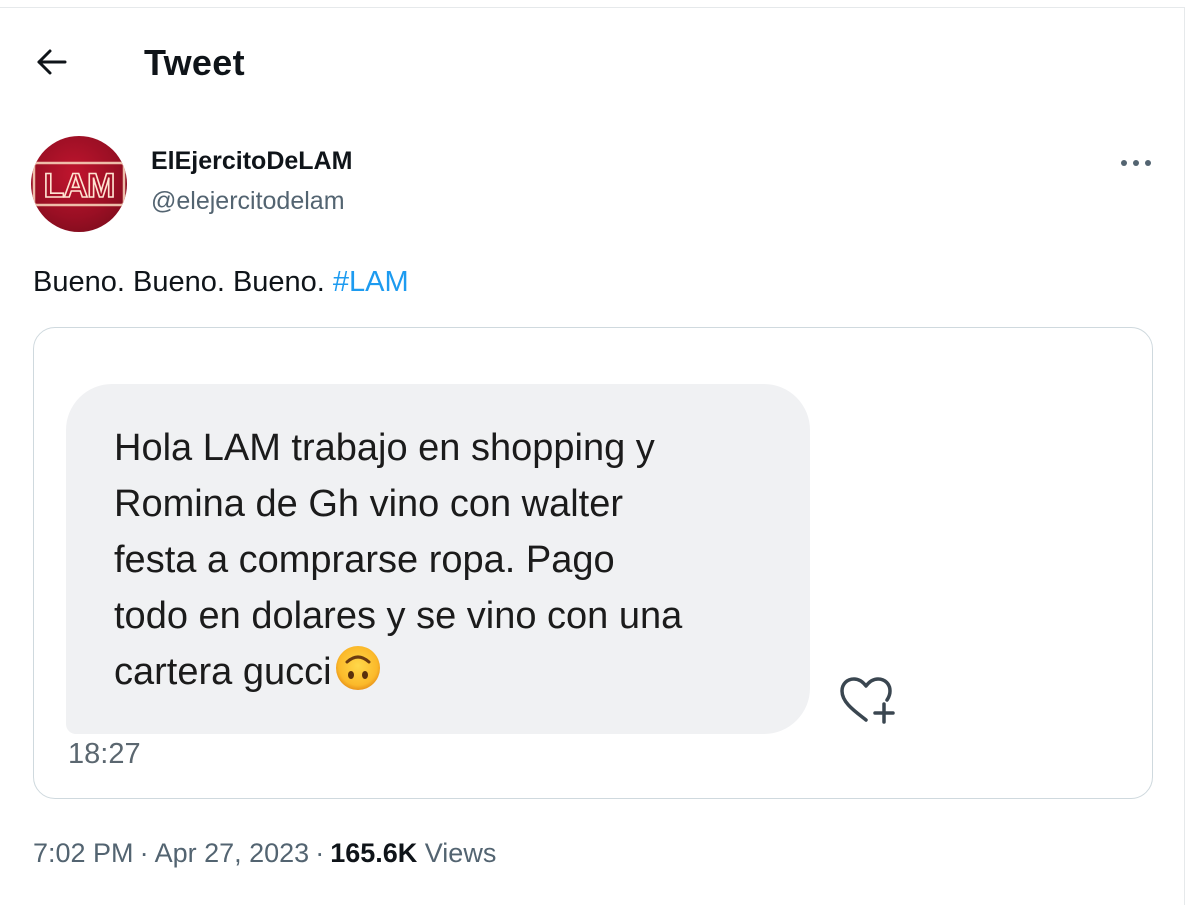 Image resolution: width=1200 pixels, height=905 pixels. Describe the element at coordinates (251, 161) in the screenshot. I see `author-display-name: ElEjercitoDeLAM` at that location.